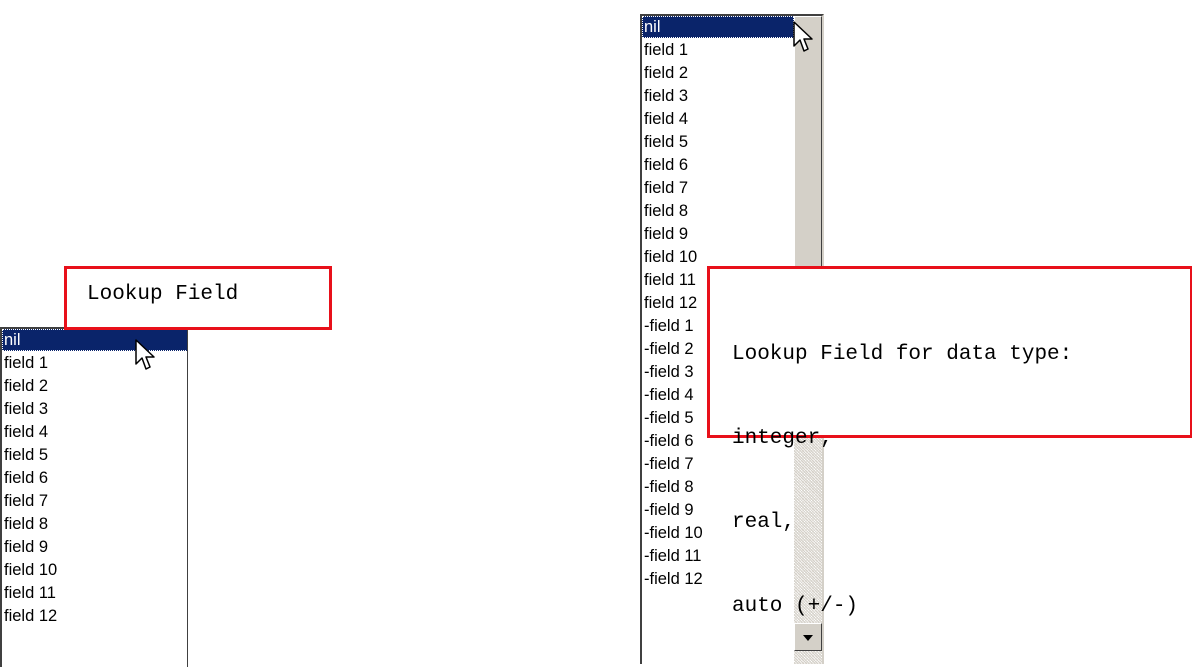 The width and height of the screenshot is (1192, 667). I want to click on callout-line: real,, so click(764, 522).